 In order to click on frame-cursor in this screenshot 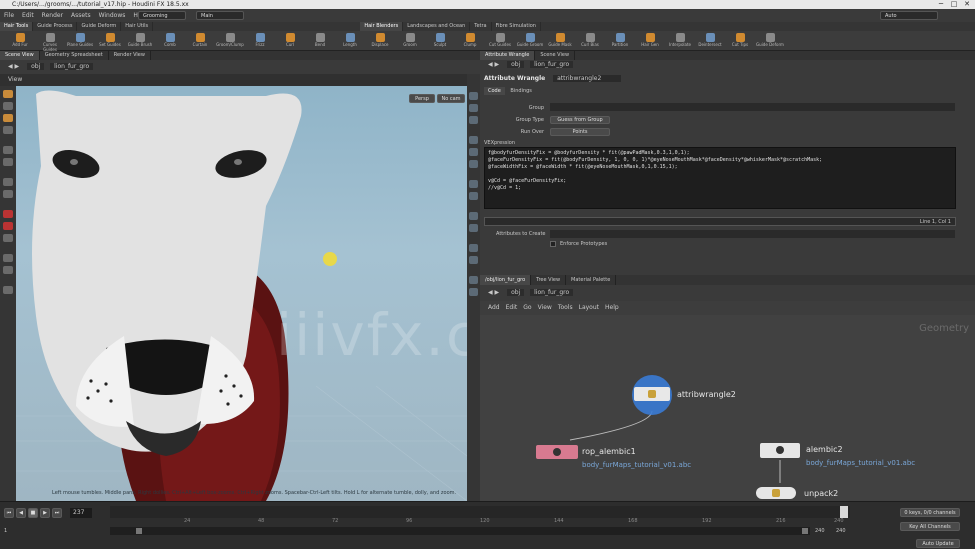, I will do `click(844, 512)`.